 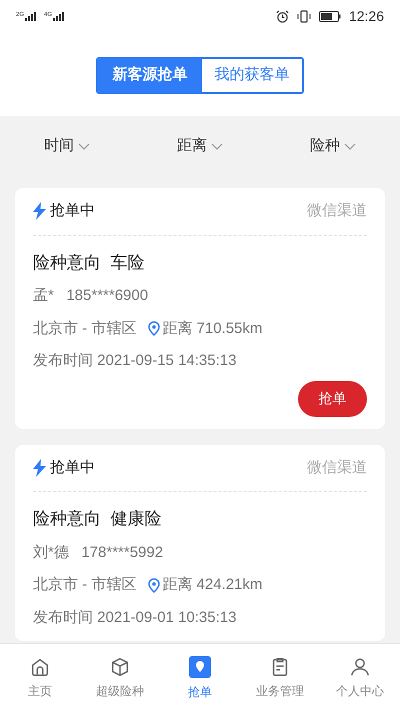 What do you see at coordinates (329, 16) in the screenshot?
I see `battery-icon` at bounding box center [329, 16].